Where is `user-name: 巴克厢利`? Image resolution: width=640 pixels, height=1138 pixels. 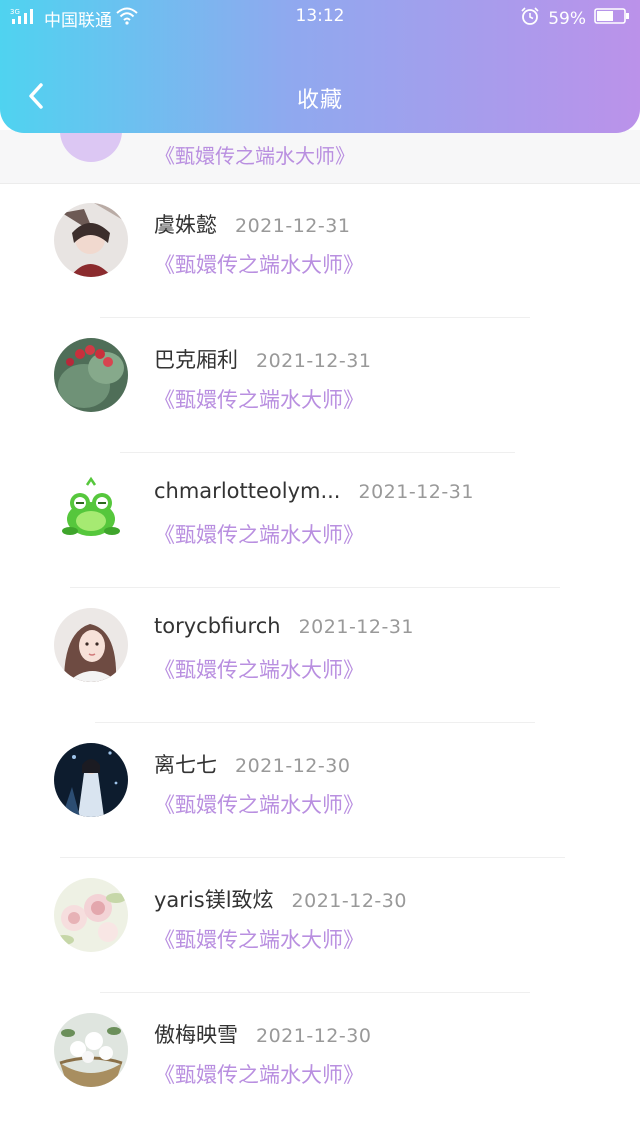 user-name: 巴克厢利 is located at coordinates (196, 359).